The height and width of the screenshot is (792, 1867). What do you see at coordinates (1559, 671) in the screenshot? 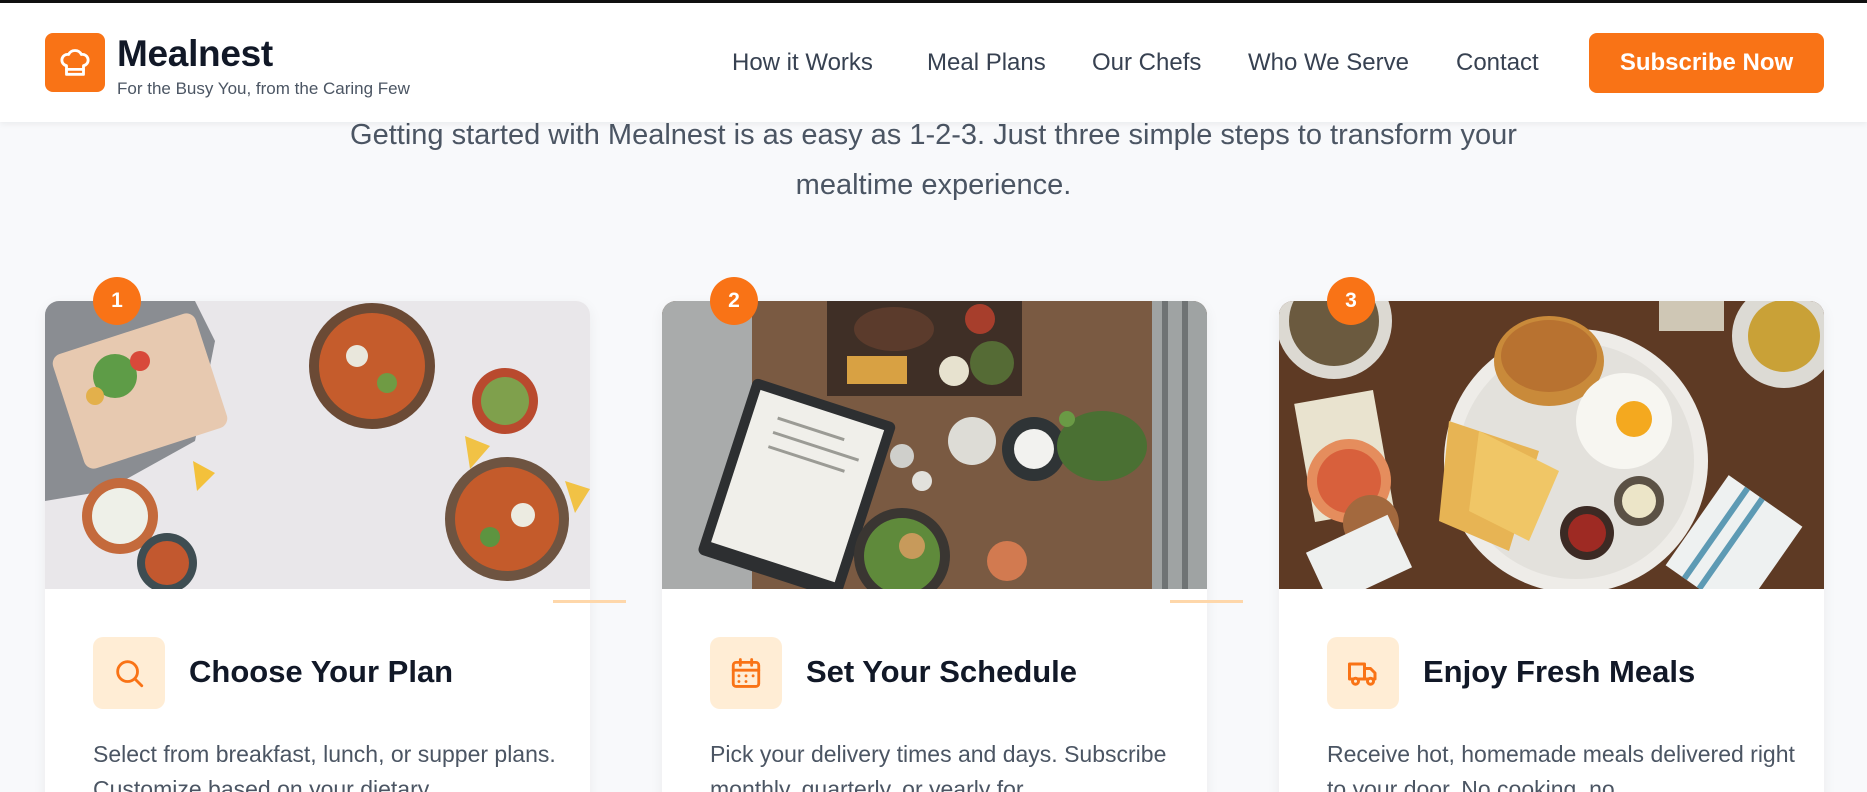
I see `card-title: Enjoy Fresh Meals` at bounding box center [1559, 671].